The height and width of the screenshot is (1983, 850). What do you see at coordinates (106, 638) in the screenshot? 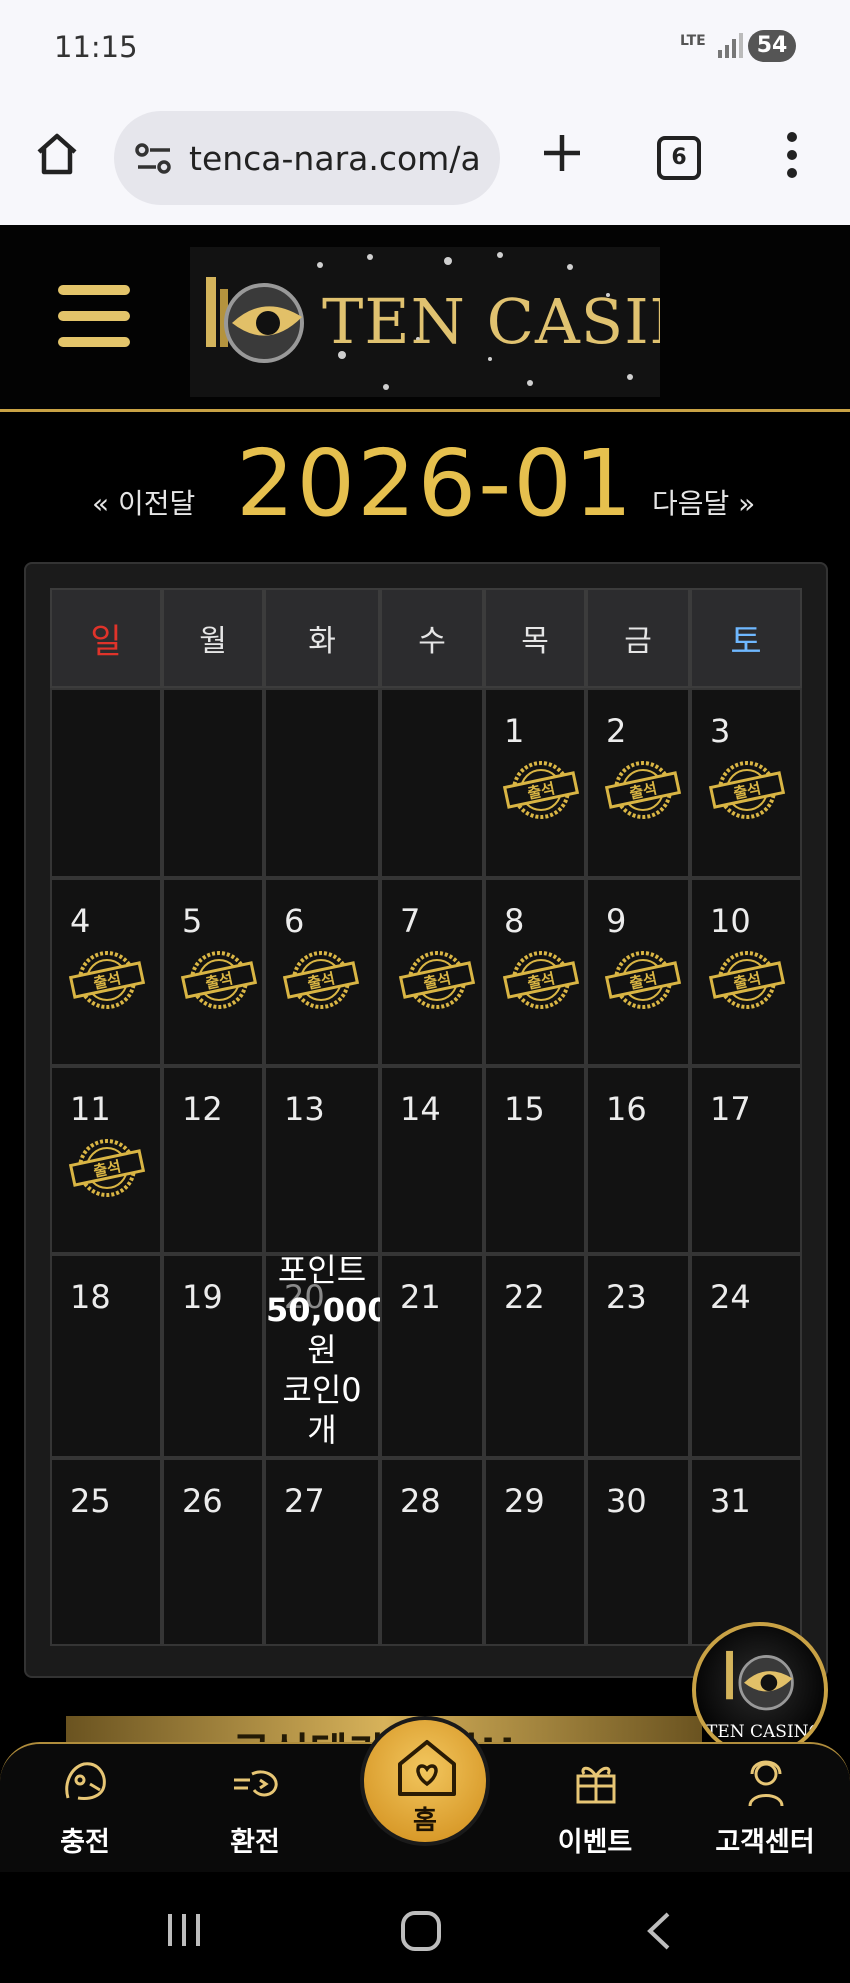
I see `weekday-header: 일` at bounding box center [106, 638].